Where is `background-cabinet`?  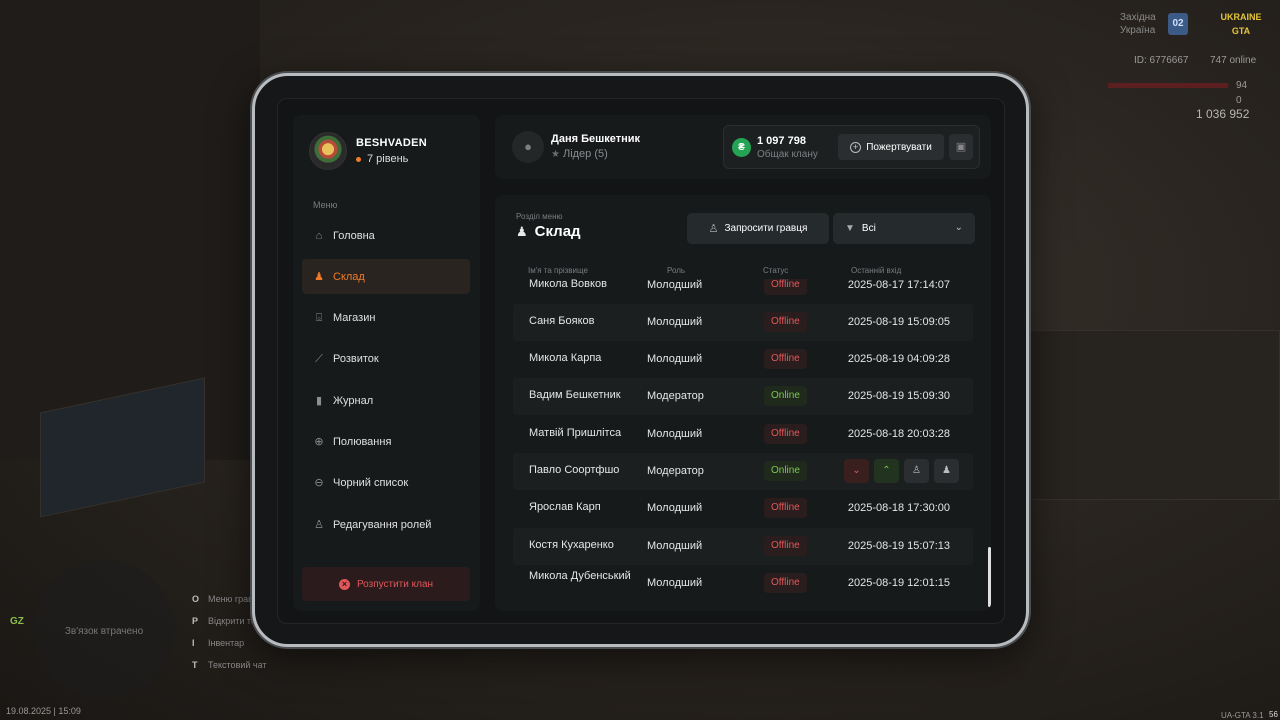
background-cabinet is located at coordinates (1155, 415).